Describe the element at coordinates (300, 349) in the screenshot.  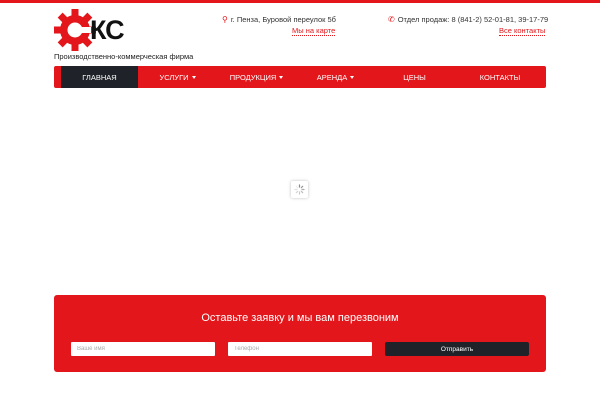
I see `phone-input` at that location.